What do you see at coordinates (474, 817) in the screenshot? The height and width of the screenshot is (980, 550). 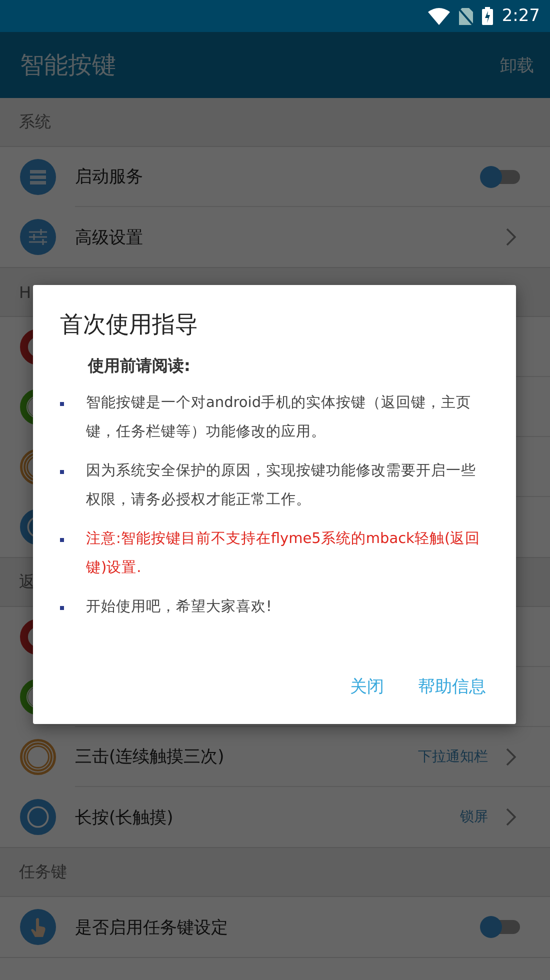 I see `setting-value: 锁屏` at bounding box center [474, 817].